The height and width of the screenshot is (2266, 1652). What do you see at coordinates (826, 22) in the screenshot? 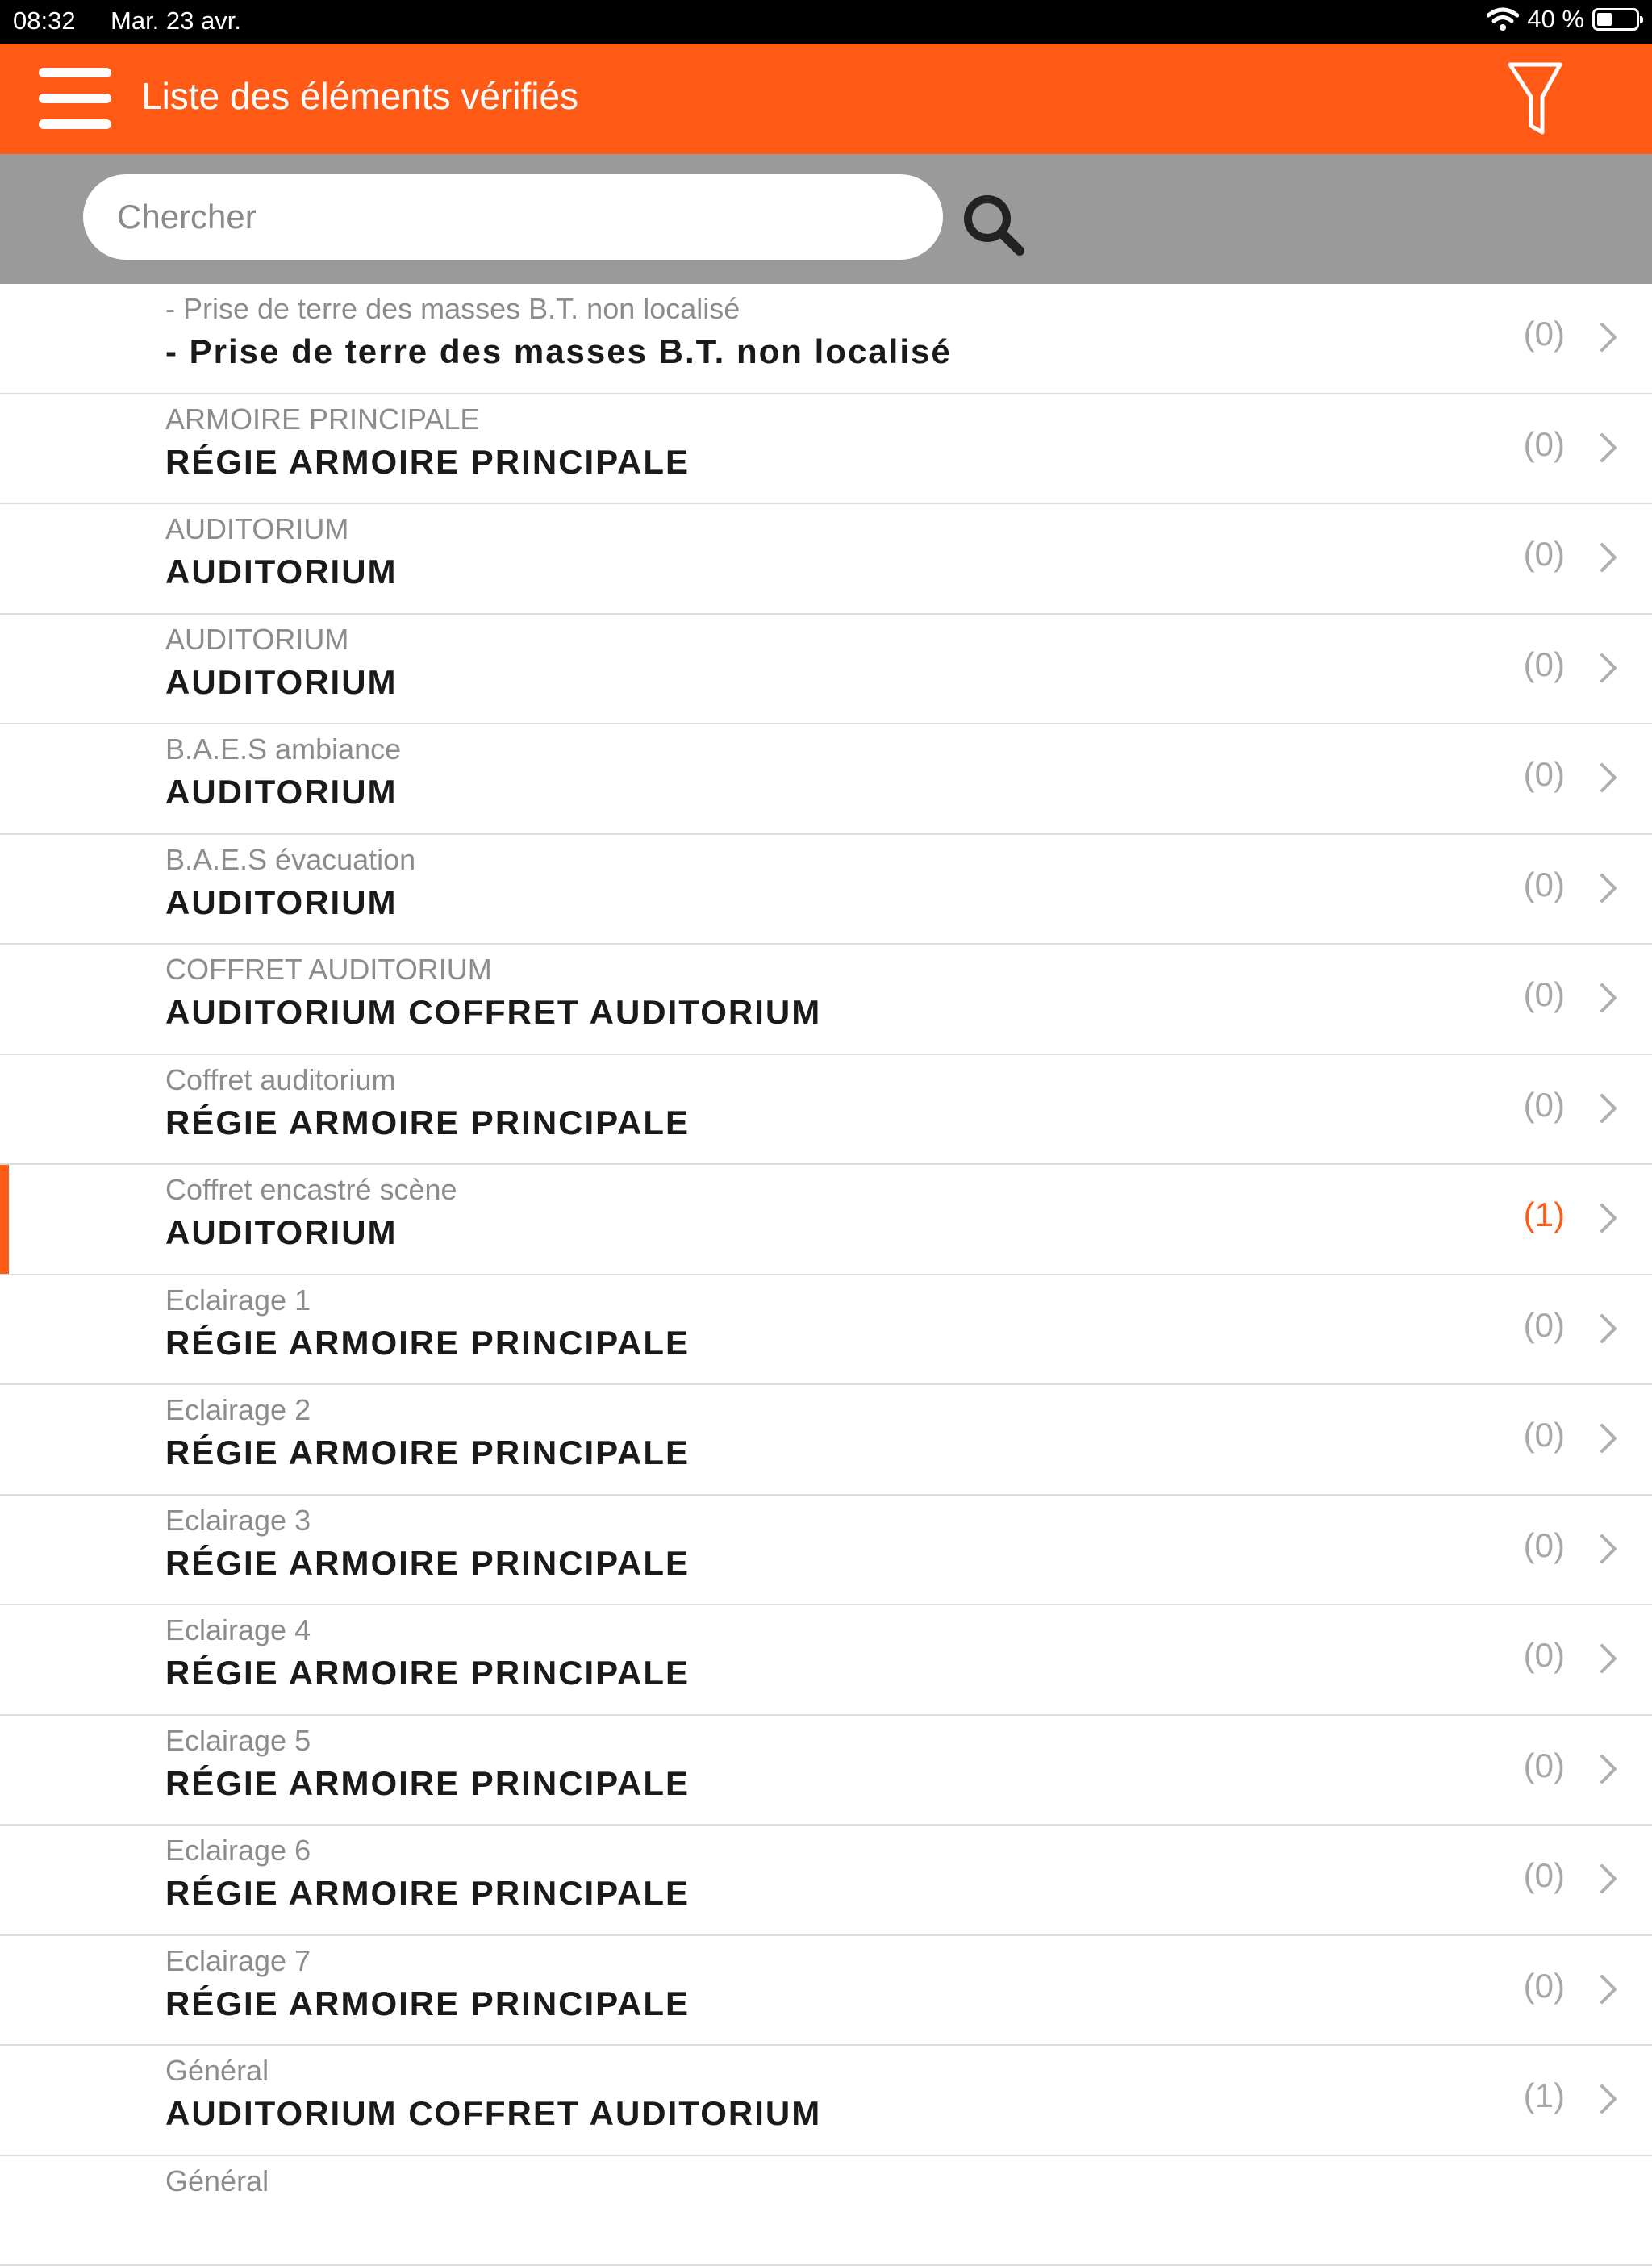
I see `status-bar: 08:32 Mar. 23 avr. 40 %` at bounding box center [826, 22].